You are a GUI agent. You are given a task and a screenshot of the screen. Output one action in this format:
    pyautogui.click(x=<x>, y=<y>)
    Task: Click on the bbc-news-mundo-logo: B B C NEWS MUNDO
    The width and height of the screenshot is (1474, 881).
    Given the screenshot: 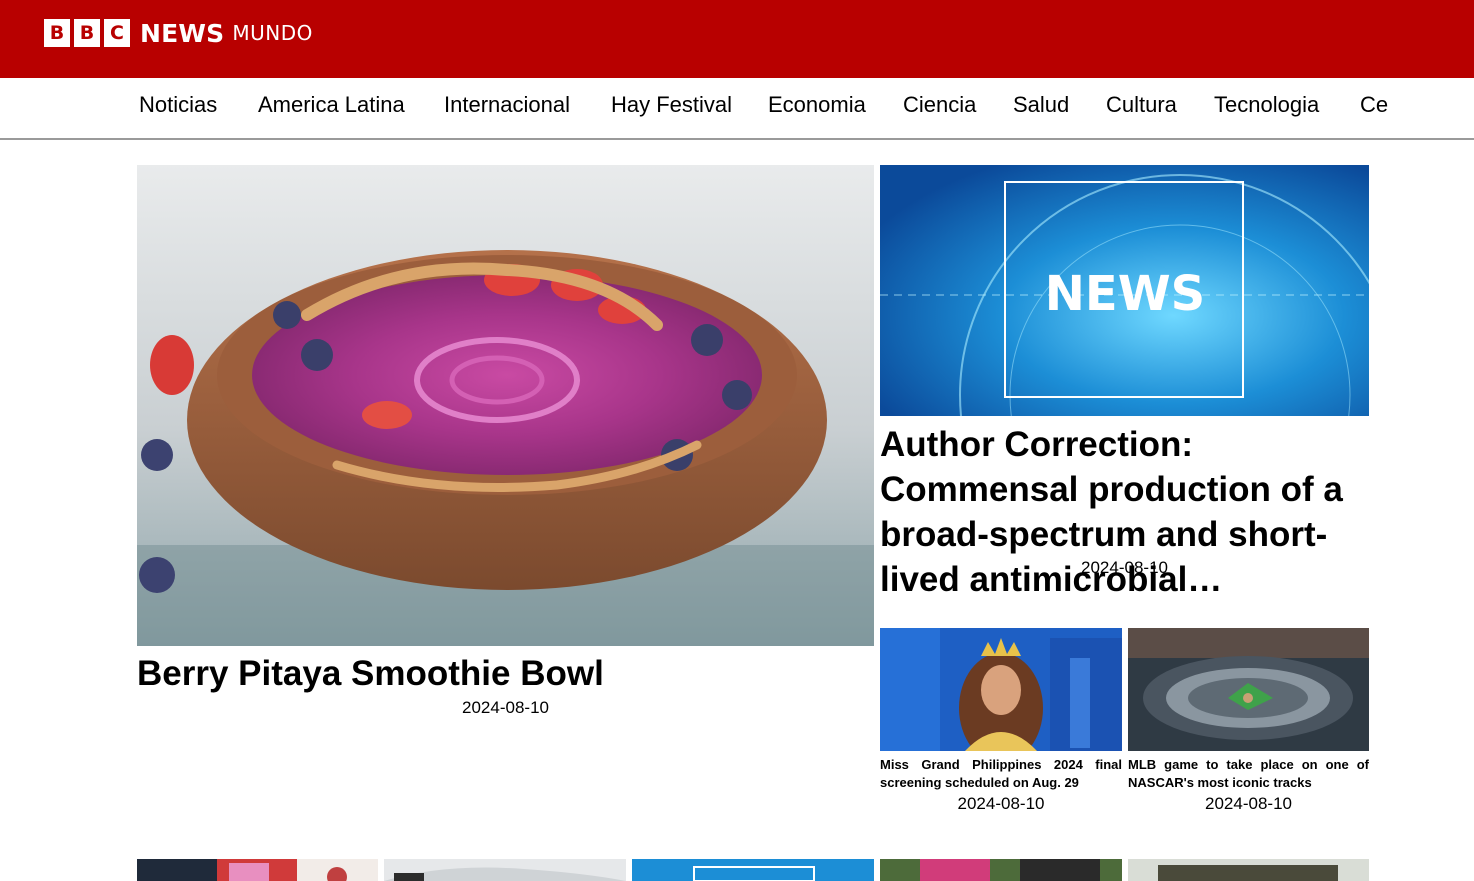 What is the action you would take?
    pyautogui.click(x=178, y=33)
    